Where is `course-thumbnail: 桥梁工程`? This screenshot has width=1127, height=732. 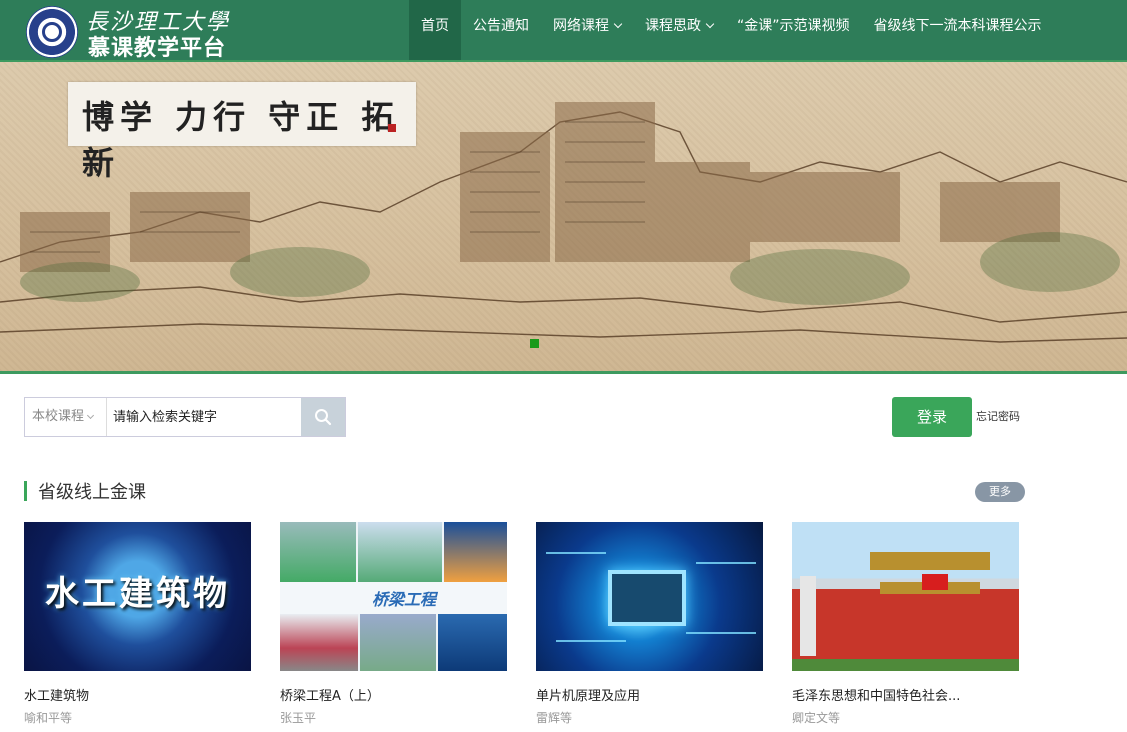 course-thumbnail: 桥梁工程 is located at coordinates (393, 596).